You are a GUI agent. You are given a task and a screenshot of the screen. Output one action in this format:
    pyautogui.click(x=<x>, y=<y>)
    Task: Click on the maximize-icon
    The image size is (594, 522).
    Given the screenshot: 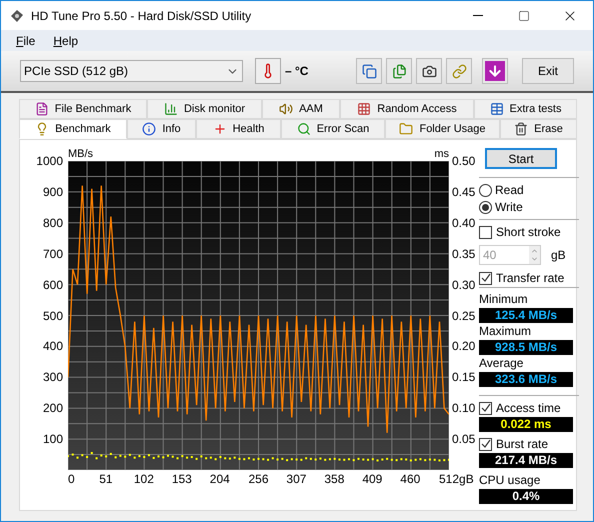 What is the action you would take?
    pyautogui.click(x=524, y=16)
    